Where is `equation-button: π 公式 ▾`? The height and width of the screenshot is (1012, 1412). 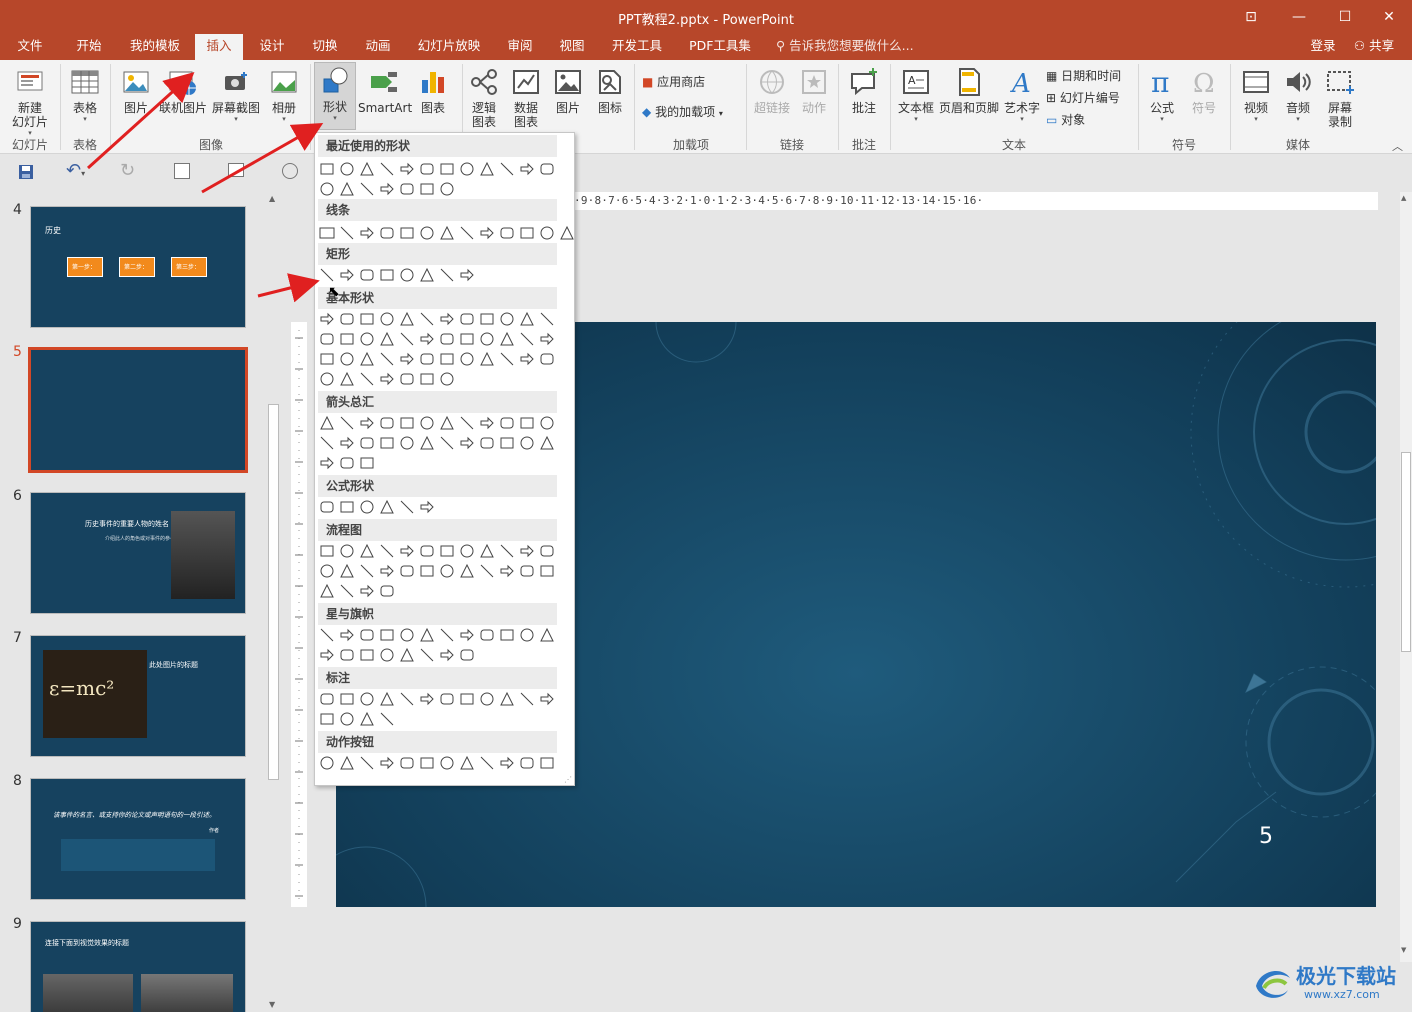
equation-button: π 公式 ▾ is located at coordinates (1162, 93).